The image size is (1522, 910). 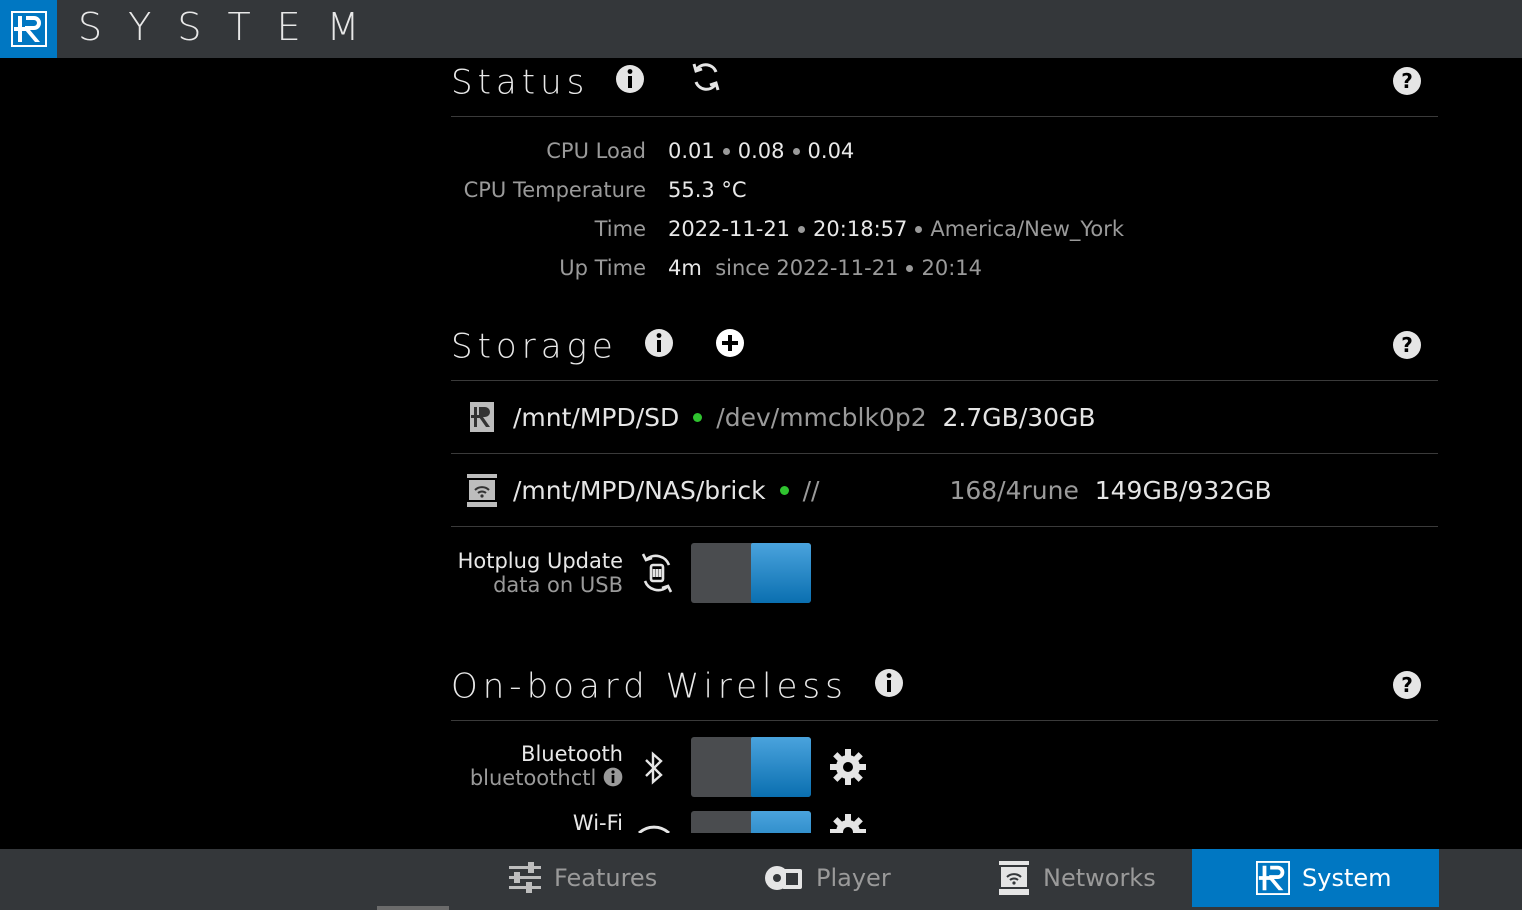 What do you see at coordinates (657, 575) in the screenshot?
I see `usb-refresh-icon` at bounding box center [657, 575].